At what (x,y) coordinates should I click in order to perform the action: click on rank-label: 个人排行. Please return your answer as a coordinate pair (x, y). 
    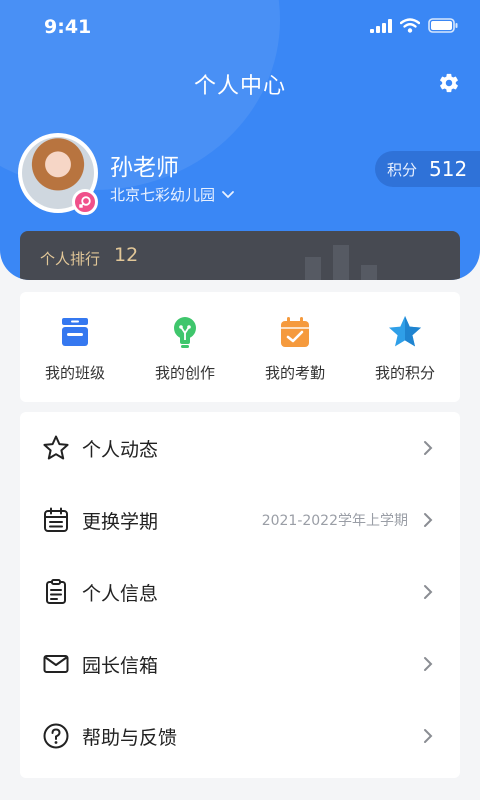
    Looking at the image, I should click on (70, 259).